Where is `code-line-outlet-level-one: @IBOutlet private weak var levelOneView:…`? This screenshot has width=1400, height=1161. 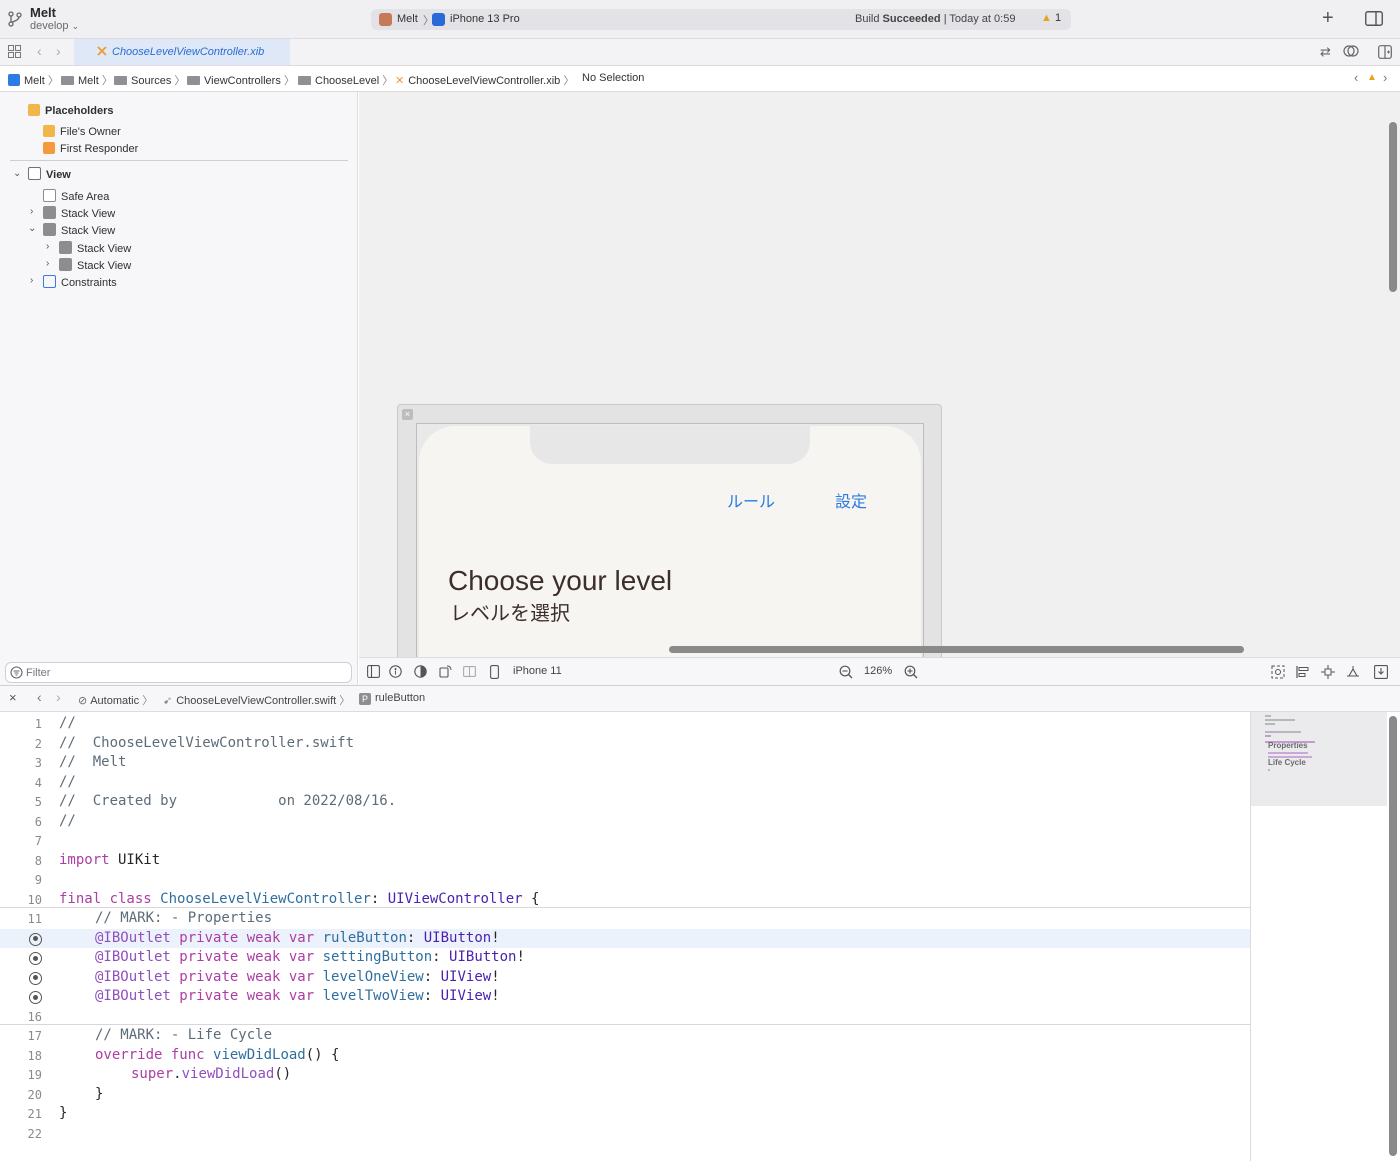
code-line-outlet-level-one: @IBOutlet private weak var levelOneView:… is located at coordinates (625, 978).